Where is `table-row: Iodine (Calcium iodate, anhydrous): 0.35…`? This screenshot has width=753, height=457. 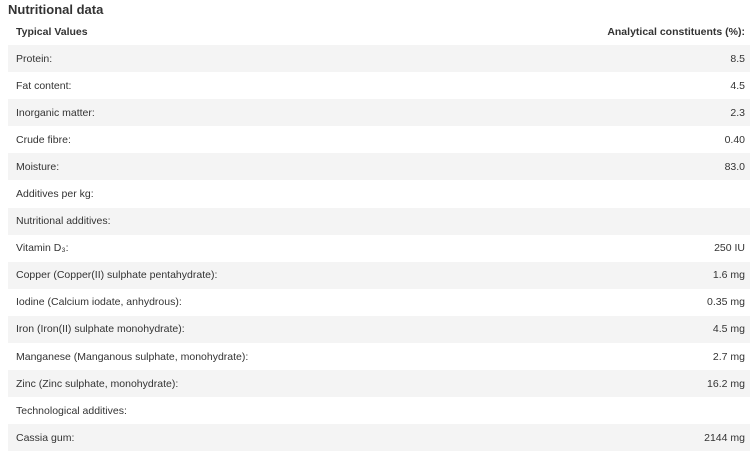
table-row: Iodine (Calcium iodate, anhydrous): 0.35… is located at coordinates (379, 302).